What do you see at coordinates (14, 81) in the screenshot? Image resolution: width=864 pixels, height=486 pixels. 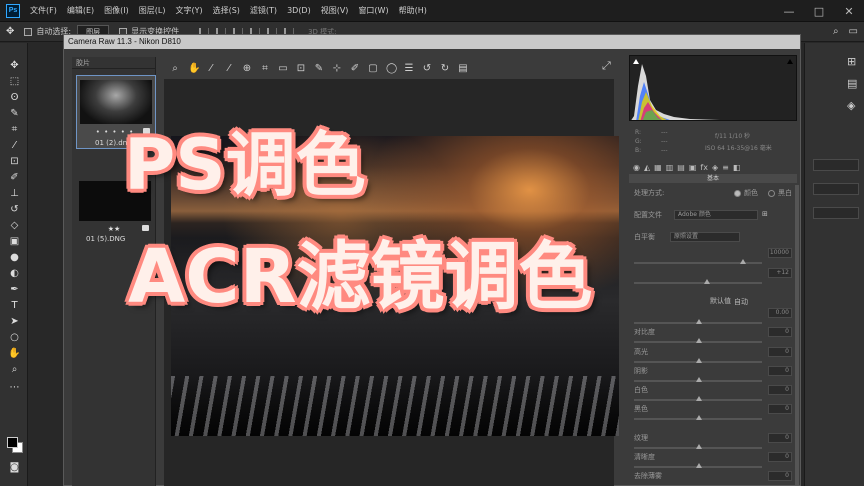 I see `marquee-icon: ⬚` at bounding box center [14, 81].